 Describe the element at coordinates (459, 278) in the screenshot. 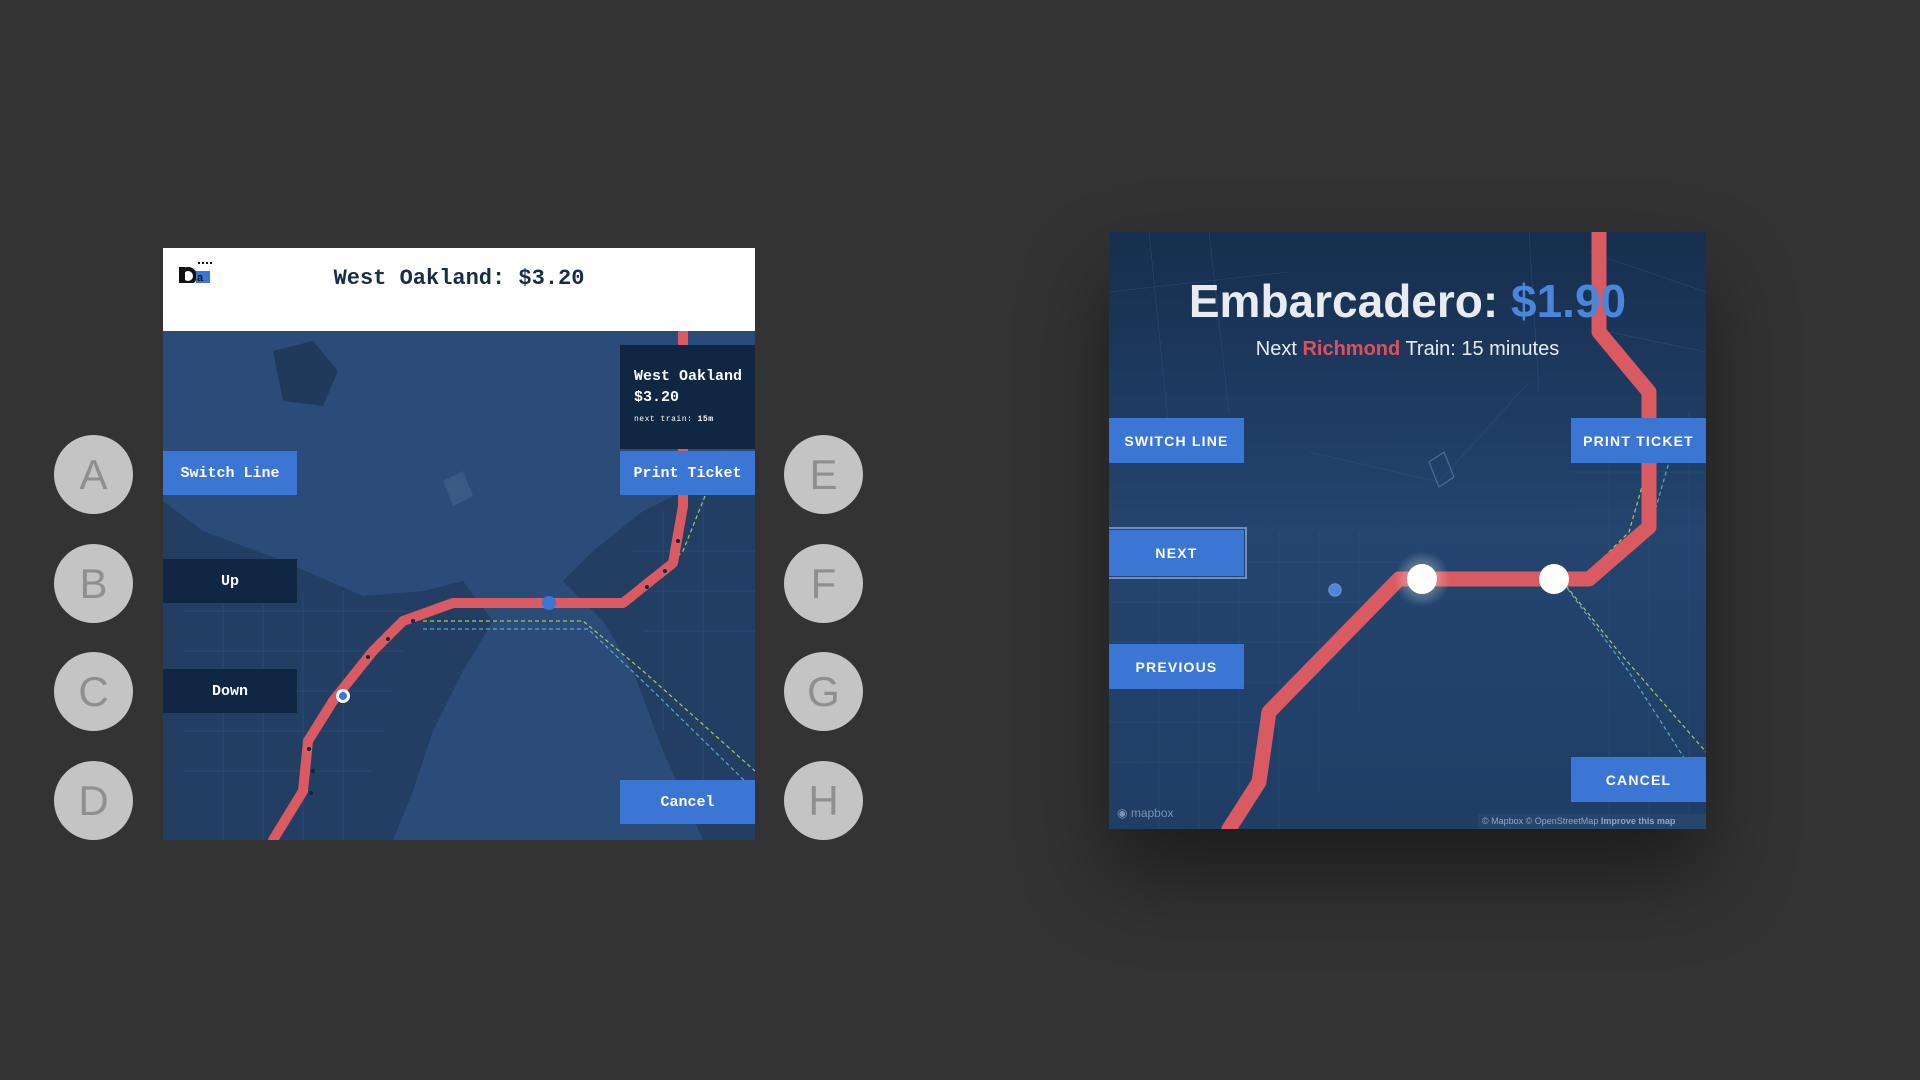

I see `page-title: West Oakland: $3.20` at that location.